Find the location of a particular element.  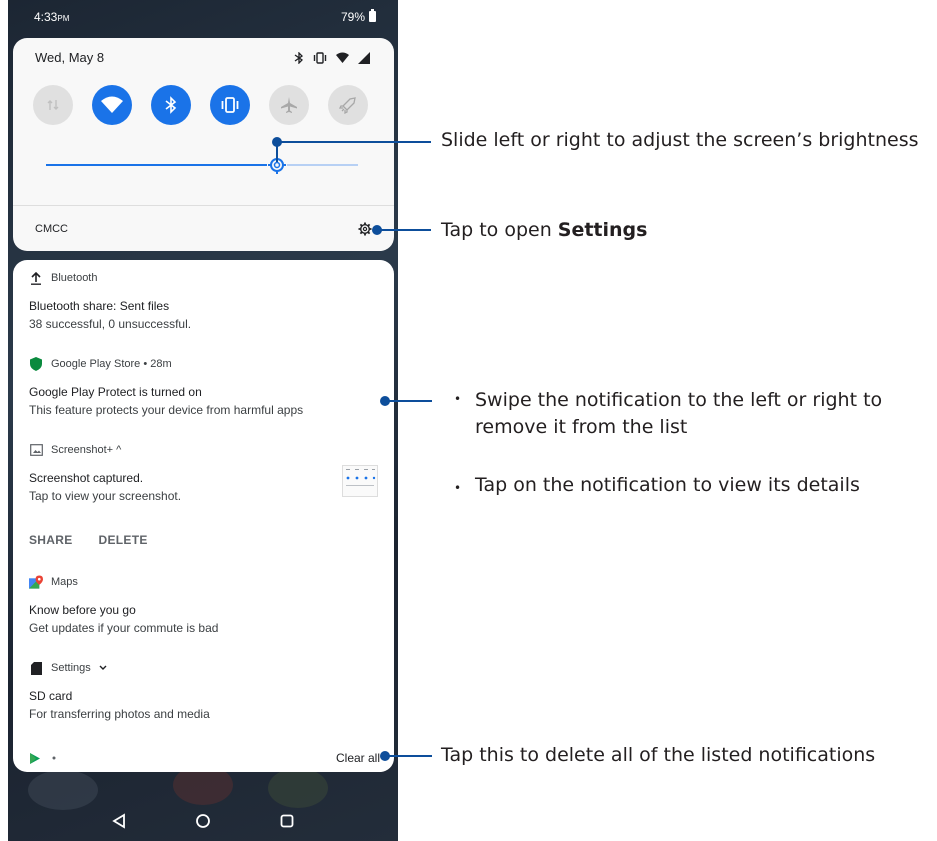

notification-app-name: Screenshot+ ^ is located at coordinates (86, 450).